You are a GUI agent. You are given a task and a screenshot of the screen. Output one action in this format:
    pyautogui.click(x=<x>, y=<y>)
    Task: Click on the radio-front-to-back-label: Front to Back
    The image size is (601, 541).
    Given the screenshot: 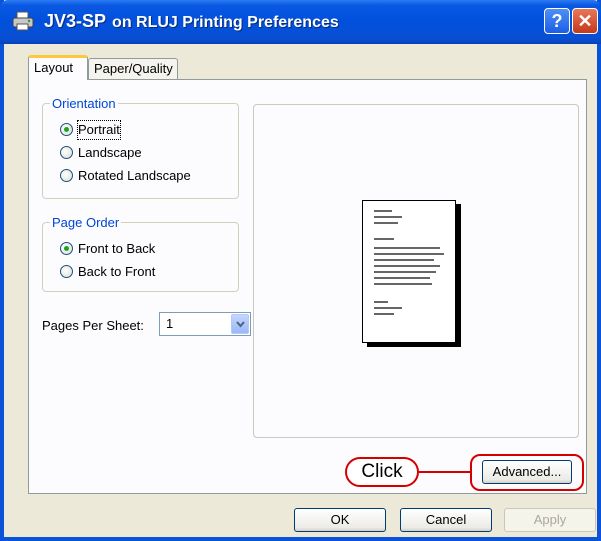 What is the action you would take?
    pyautogui.click(x=117, y=248)
    